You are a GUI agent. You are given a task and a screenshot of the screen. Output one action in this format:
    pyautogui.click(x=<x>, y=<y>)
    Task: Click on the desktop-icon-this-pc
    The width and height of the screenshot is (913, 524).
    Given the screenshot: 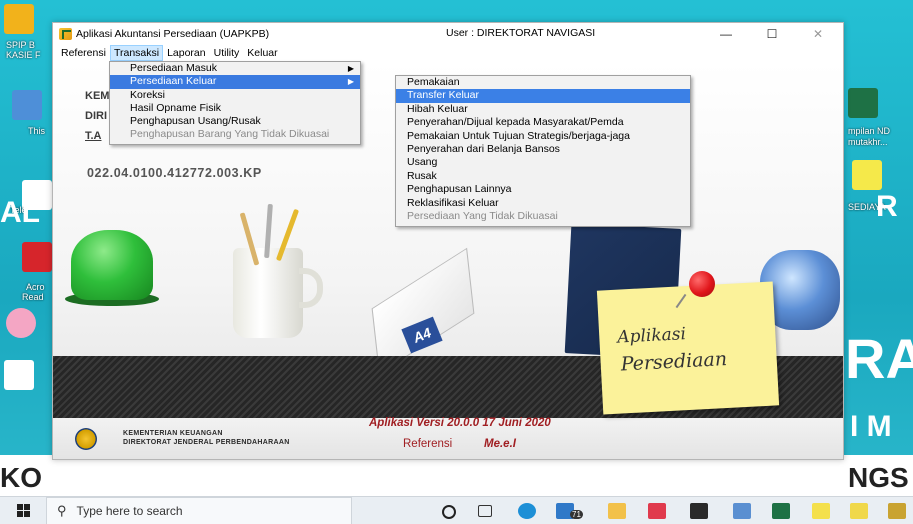 What is the action you would take?
    pyautogui.click(x=27, y=105)
    